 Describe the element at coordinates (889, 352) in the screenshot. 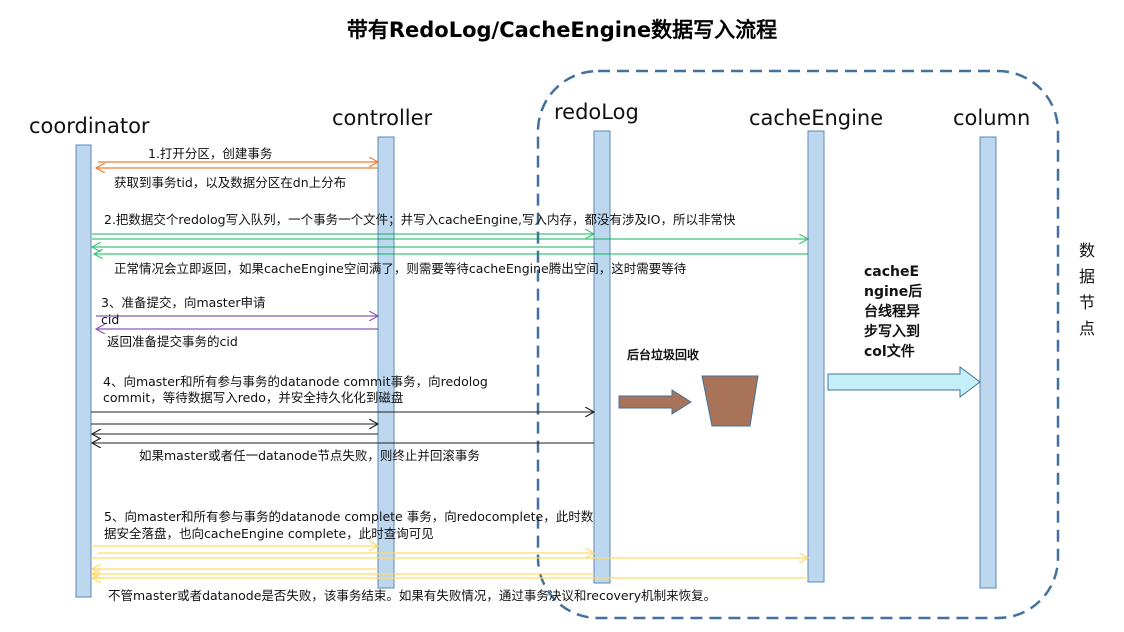

I see `note-line: col文件` at that location.